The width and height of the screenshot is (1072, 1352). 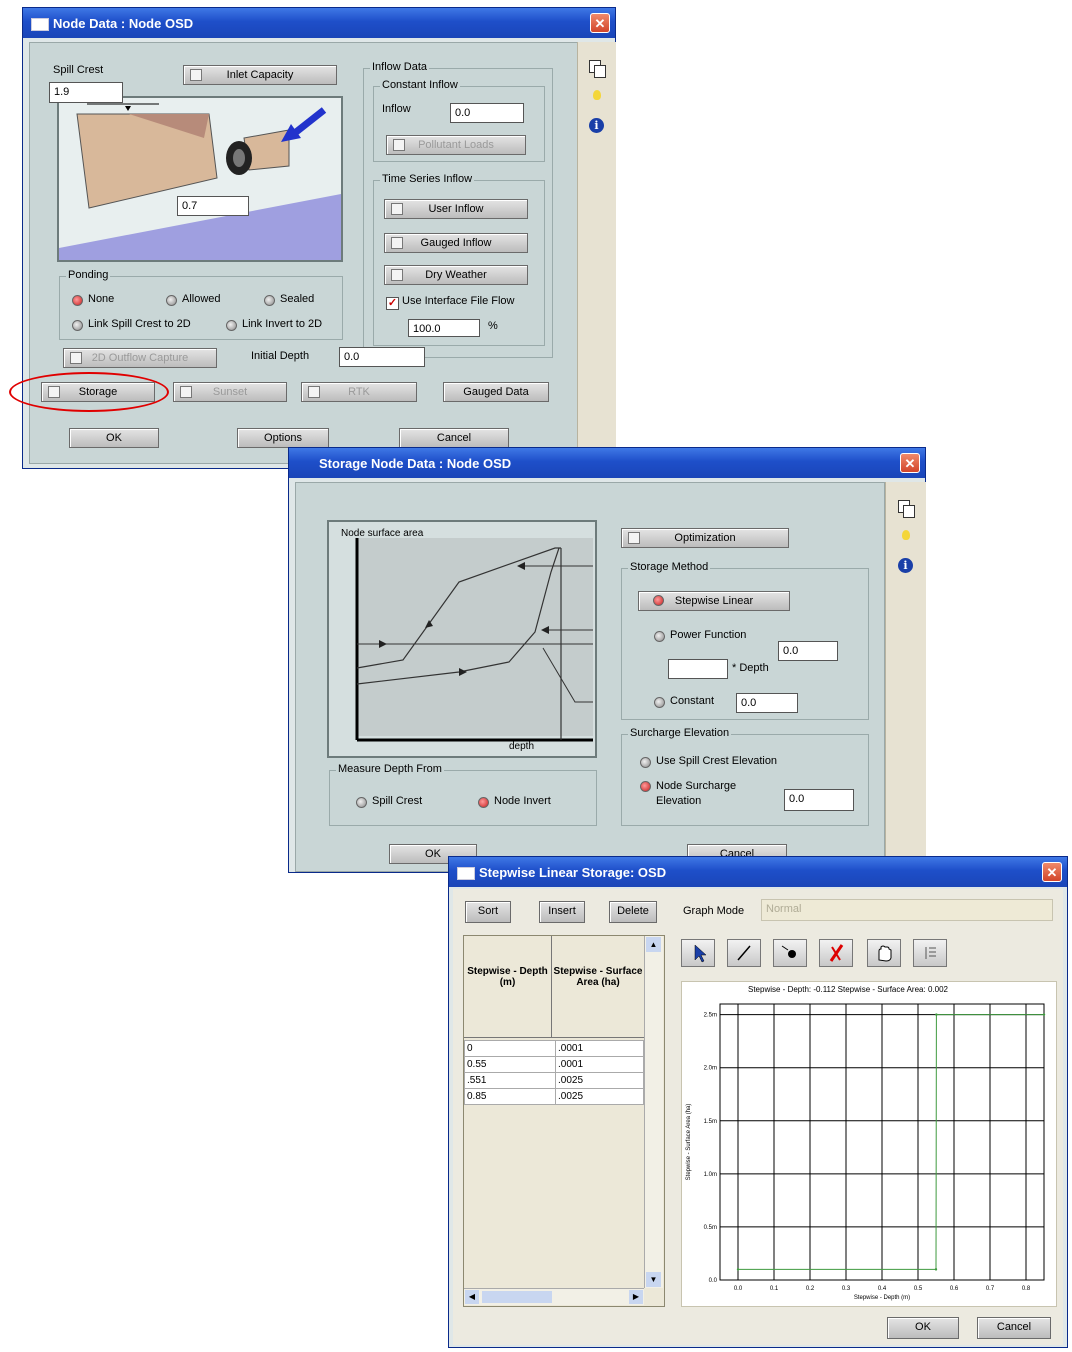 I want to click on gauged-data-button: Gauged Data, so click(x=496, y=392).